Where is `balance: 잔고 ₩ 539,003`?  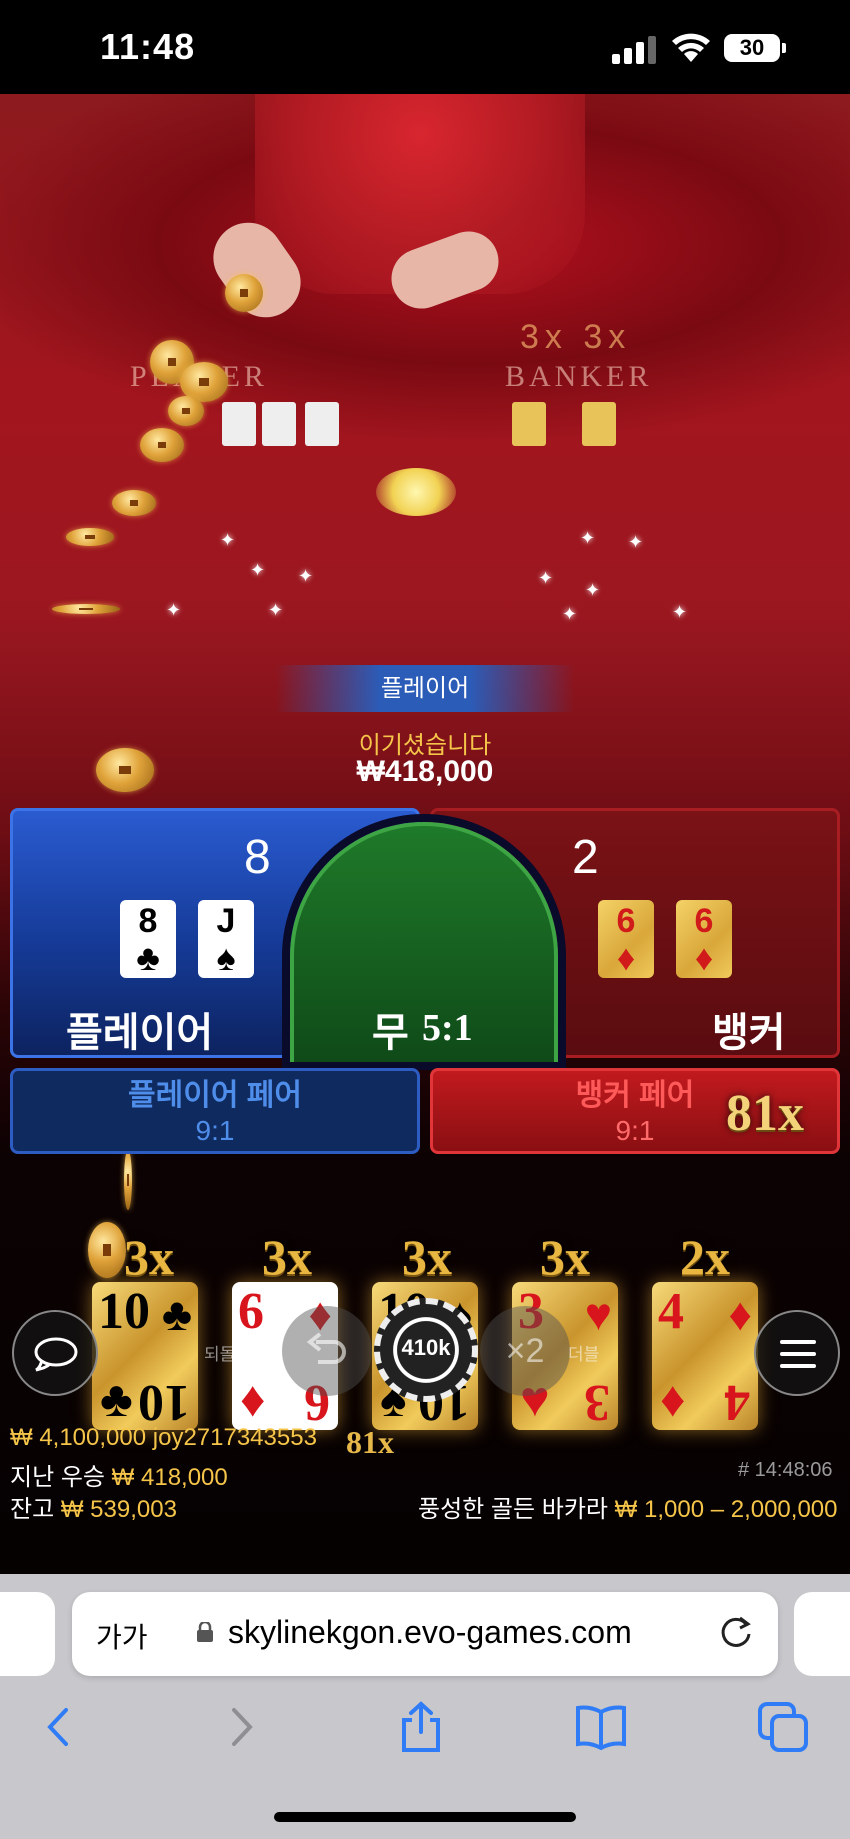 balance: 잔고 ₩ 539,003 is located at coordinates (93, 1506).